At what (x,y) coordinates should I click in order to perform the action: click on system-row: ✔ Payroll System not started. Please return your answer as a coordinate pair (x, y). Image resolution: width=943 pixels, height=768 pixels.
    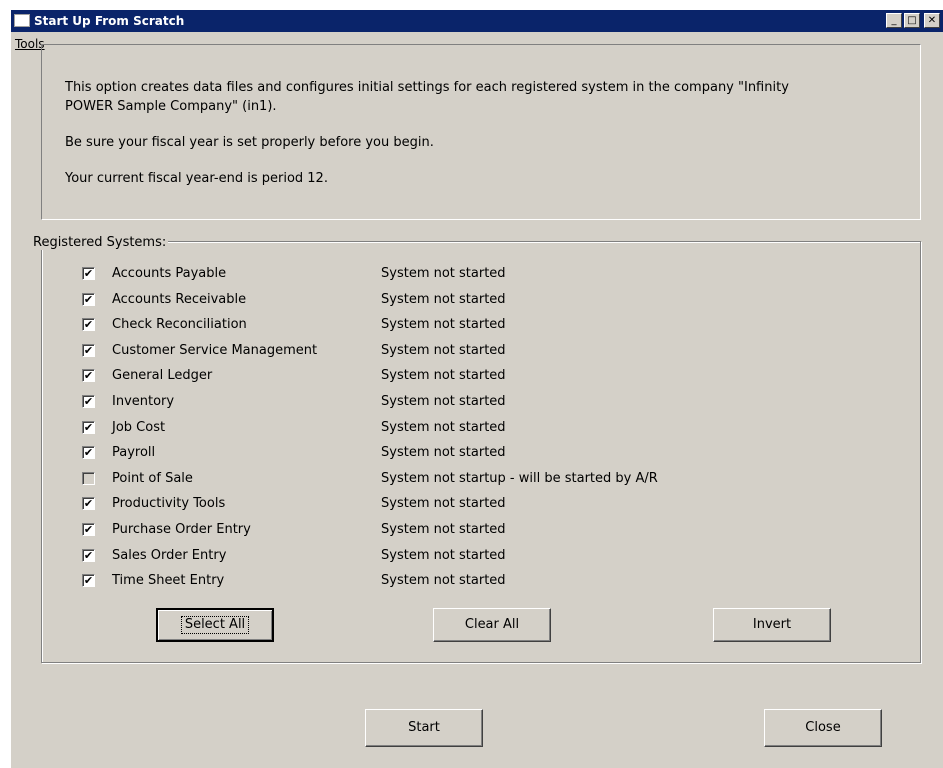
    Looking at the image, I should click on (492, 453).